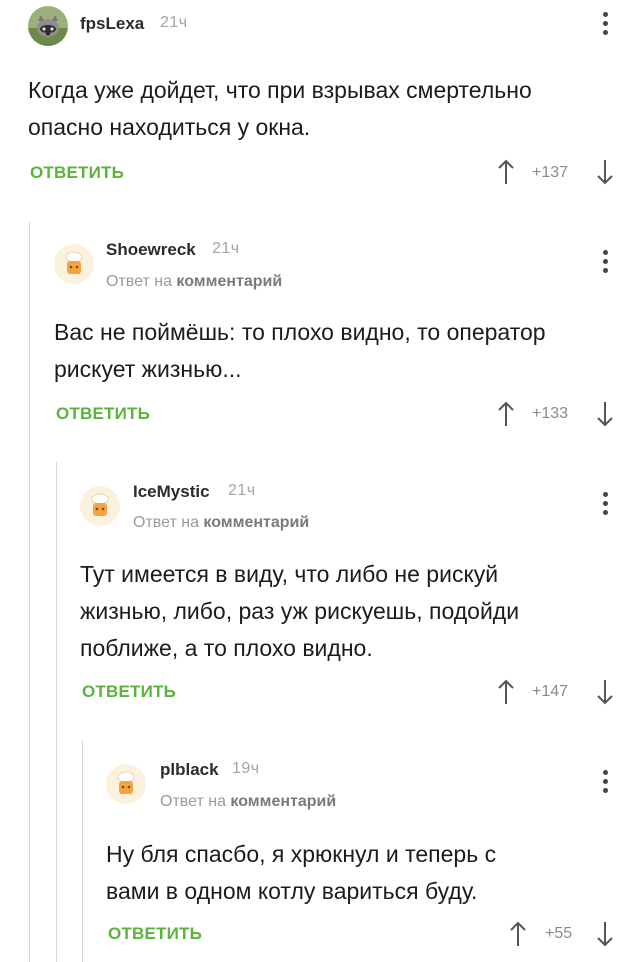 The height and width of the screenshot is (962, 640). What do you see at coordinates (292, 891) in the screenshot?
I see `comment-text-line: вами в одном котлу вариться буду.` at bounding box center [292, 891].